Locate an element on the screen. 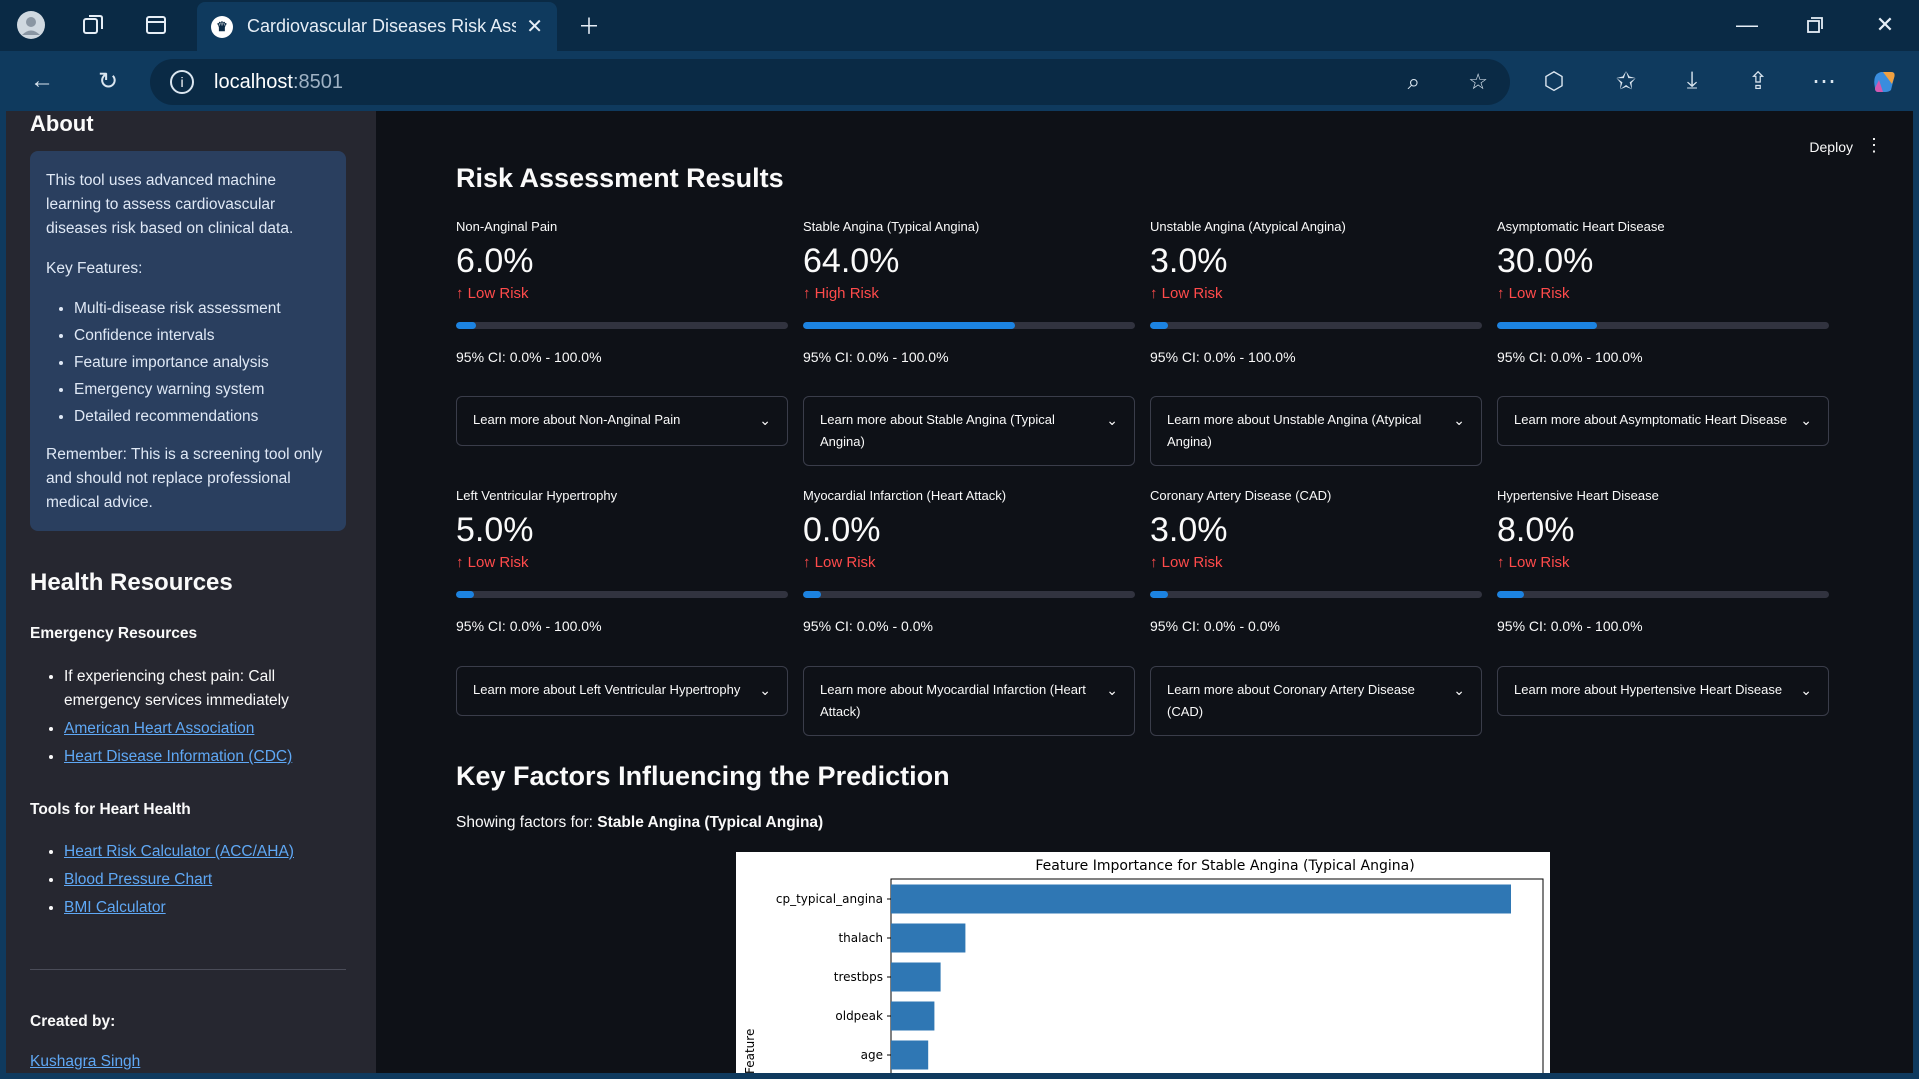 The width and height of the screenshot is (1919, 1079). new-tab-icon: ＋ is located at coordinates (589, 25).